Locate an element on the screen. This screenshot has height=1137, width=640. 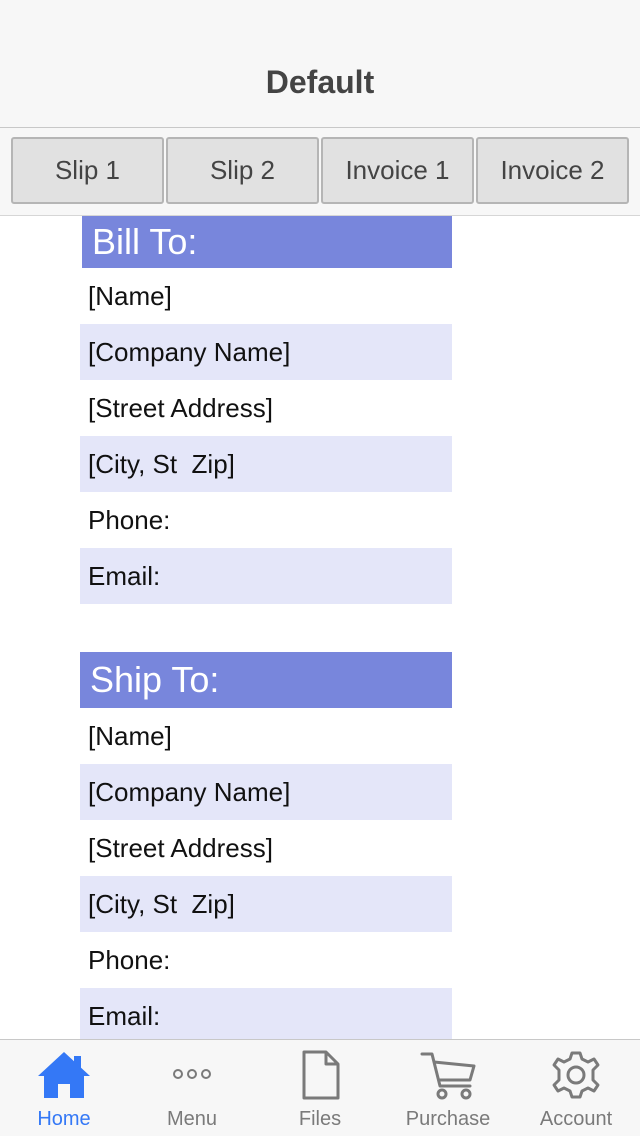
more-dots-icon is located at coordinates (192, 1074).